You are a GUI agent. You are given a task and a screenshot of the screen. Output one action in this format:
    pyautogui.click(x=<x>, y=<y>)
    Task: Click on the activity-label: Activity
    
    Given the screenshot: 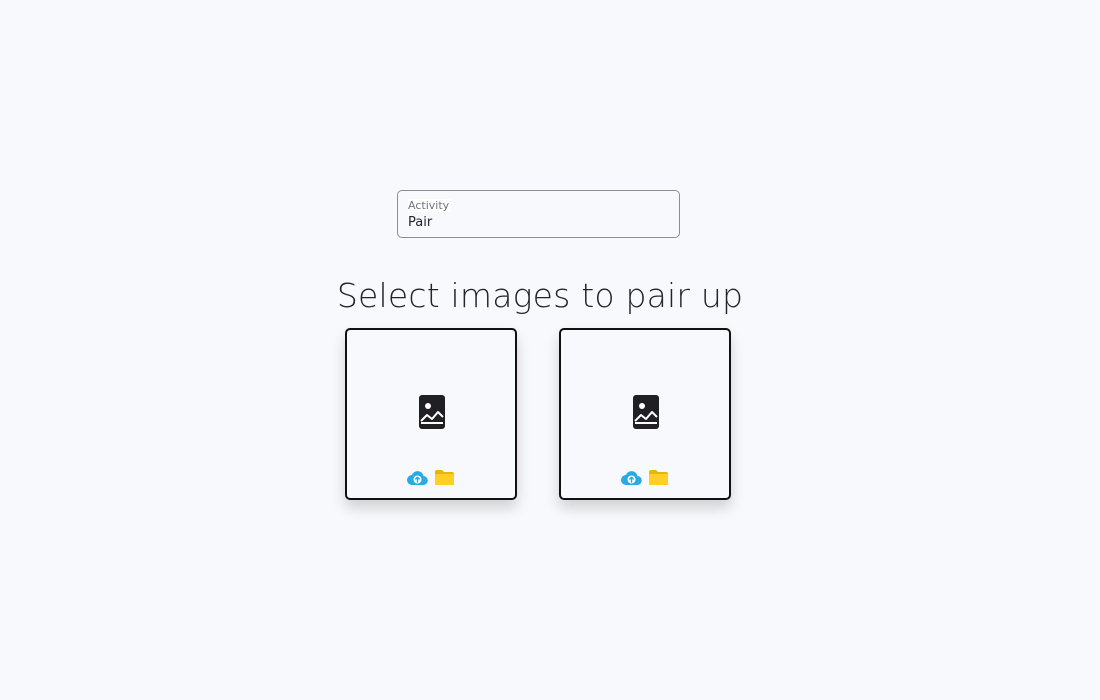 What is the action you would take?
    pyautogui.click(x=430, y=205)
    